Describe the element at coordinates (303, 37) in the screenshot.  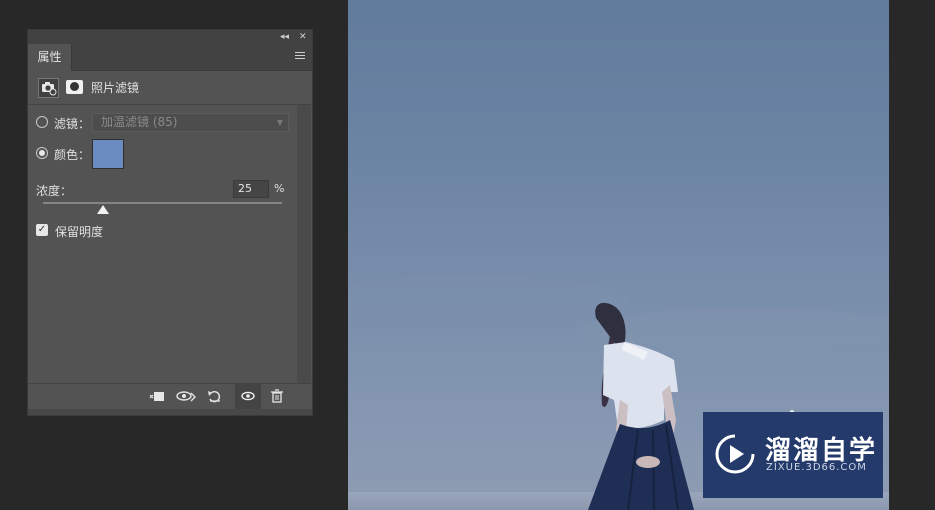
I see `close-icon: ✕` at that location.